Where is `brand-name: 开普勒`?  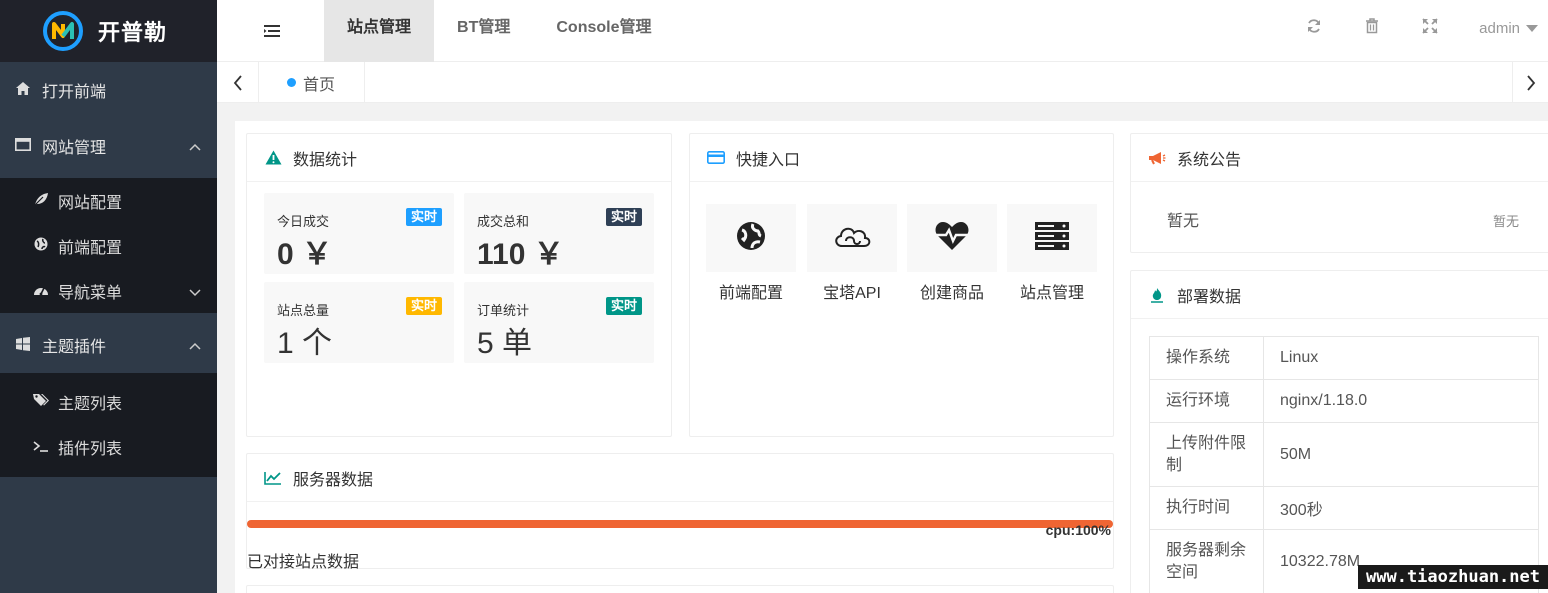
brand-name: 开普勒 is located at coordinates (133, 33).